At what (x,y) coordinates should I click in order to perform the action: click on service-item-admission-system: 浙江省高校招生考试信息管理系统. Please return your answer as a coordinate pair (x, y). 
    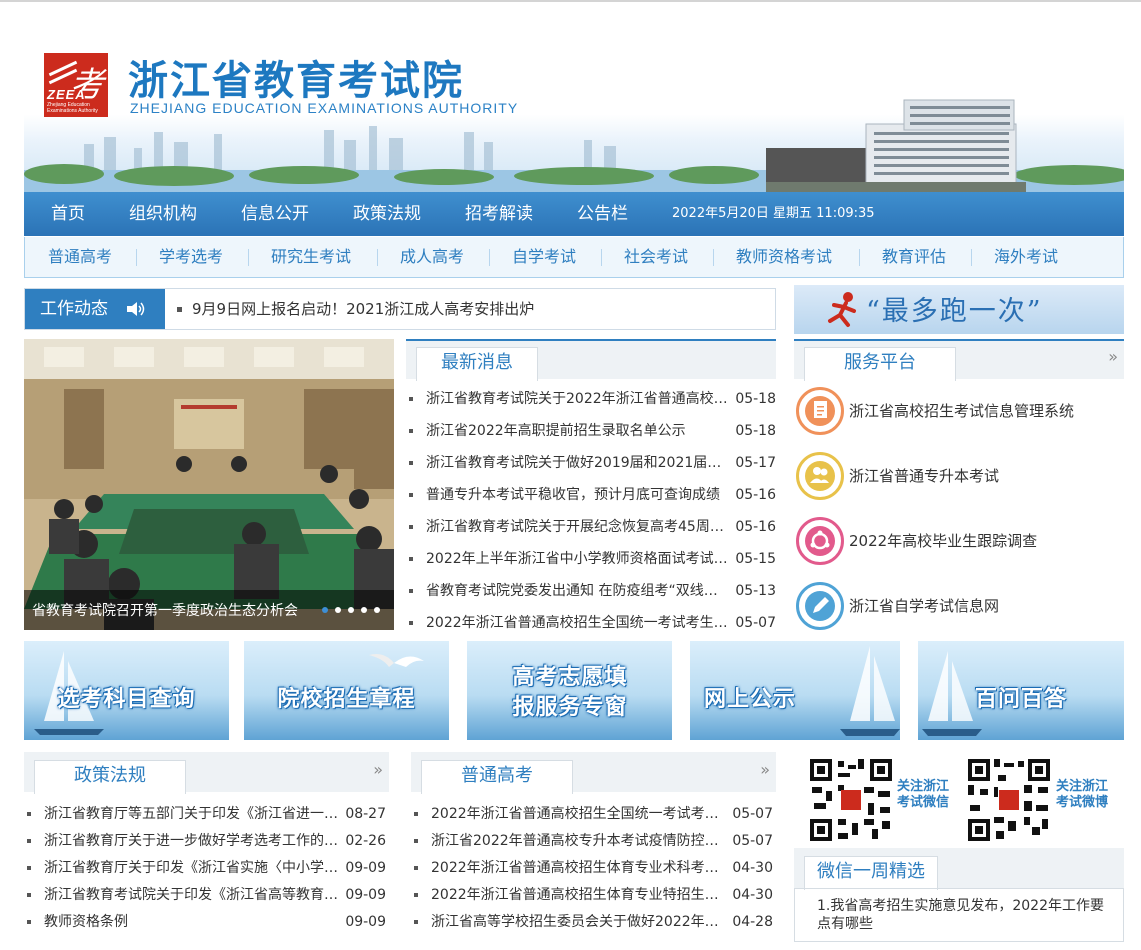
    Looking at the image, I should click on (959, 412).